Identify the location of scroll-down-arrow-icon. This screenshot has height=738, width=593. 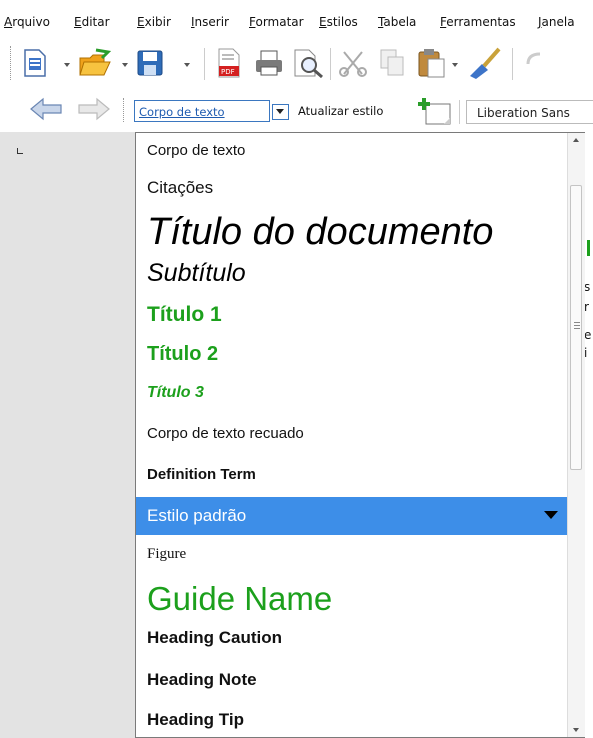
(576, 730).